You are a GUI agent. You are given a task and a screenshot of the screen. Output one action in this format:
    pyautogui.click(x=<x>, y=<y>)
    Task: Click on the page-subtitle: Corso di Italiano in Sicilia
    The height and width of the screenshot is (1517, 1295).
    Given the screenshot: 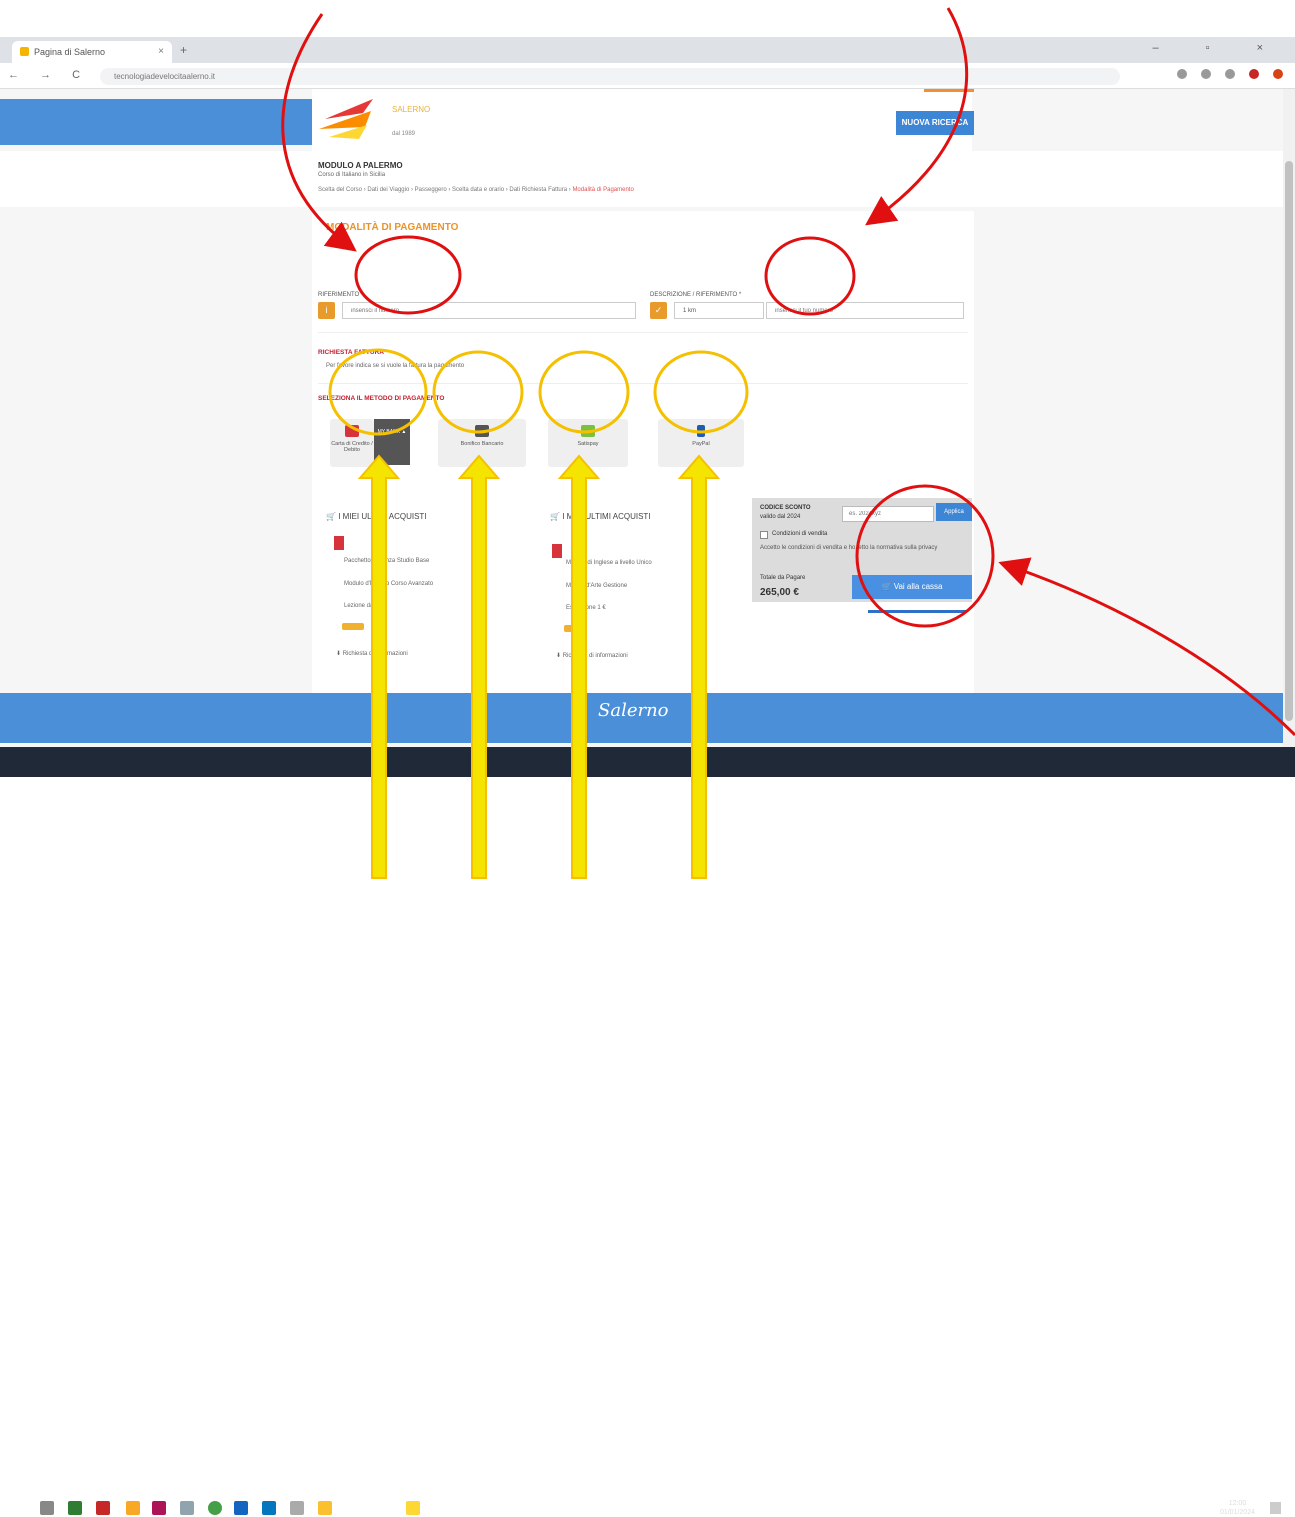 What is the action you would take?
    pyautogui.click(x=352, y=175)
    